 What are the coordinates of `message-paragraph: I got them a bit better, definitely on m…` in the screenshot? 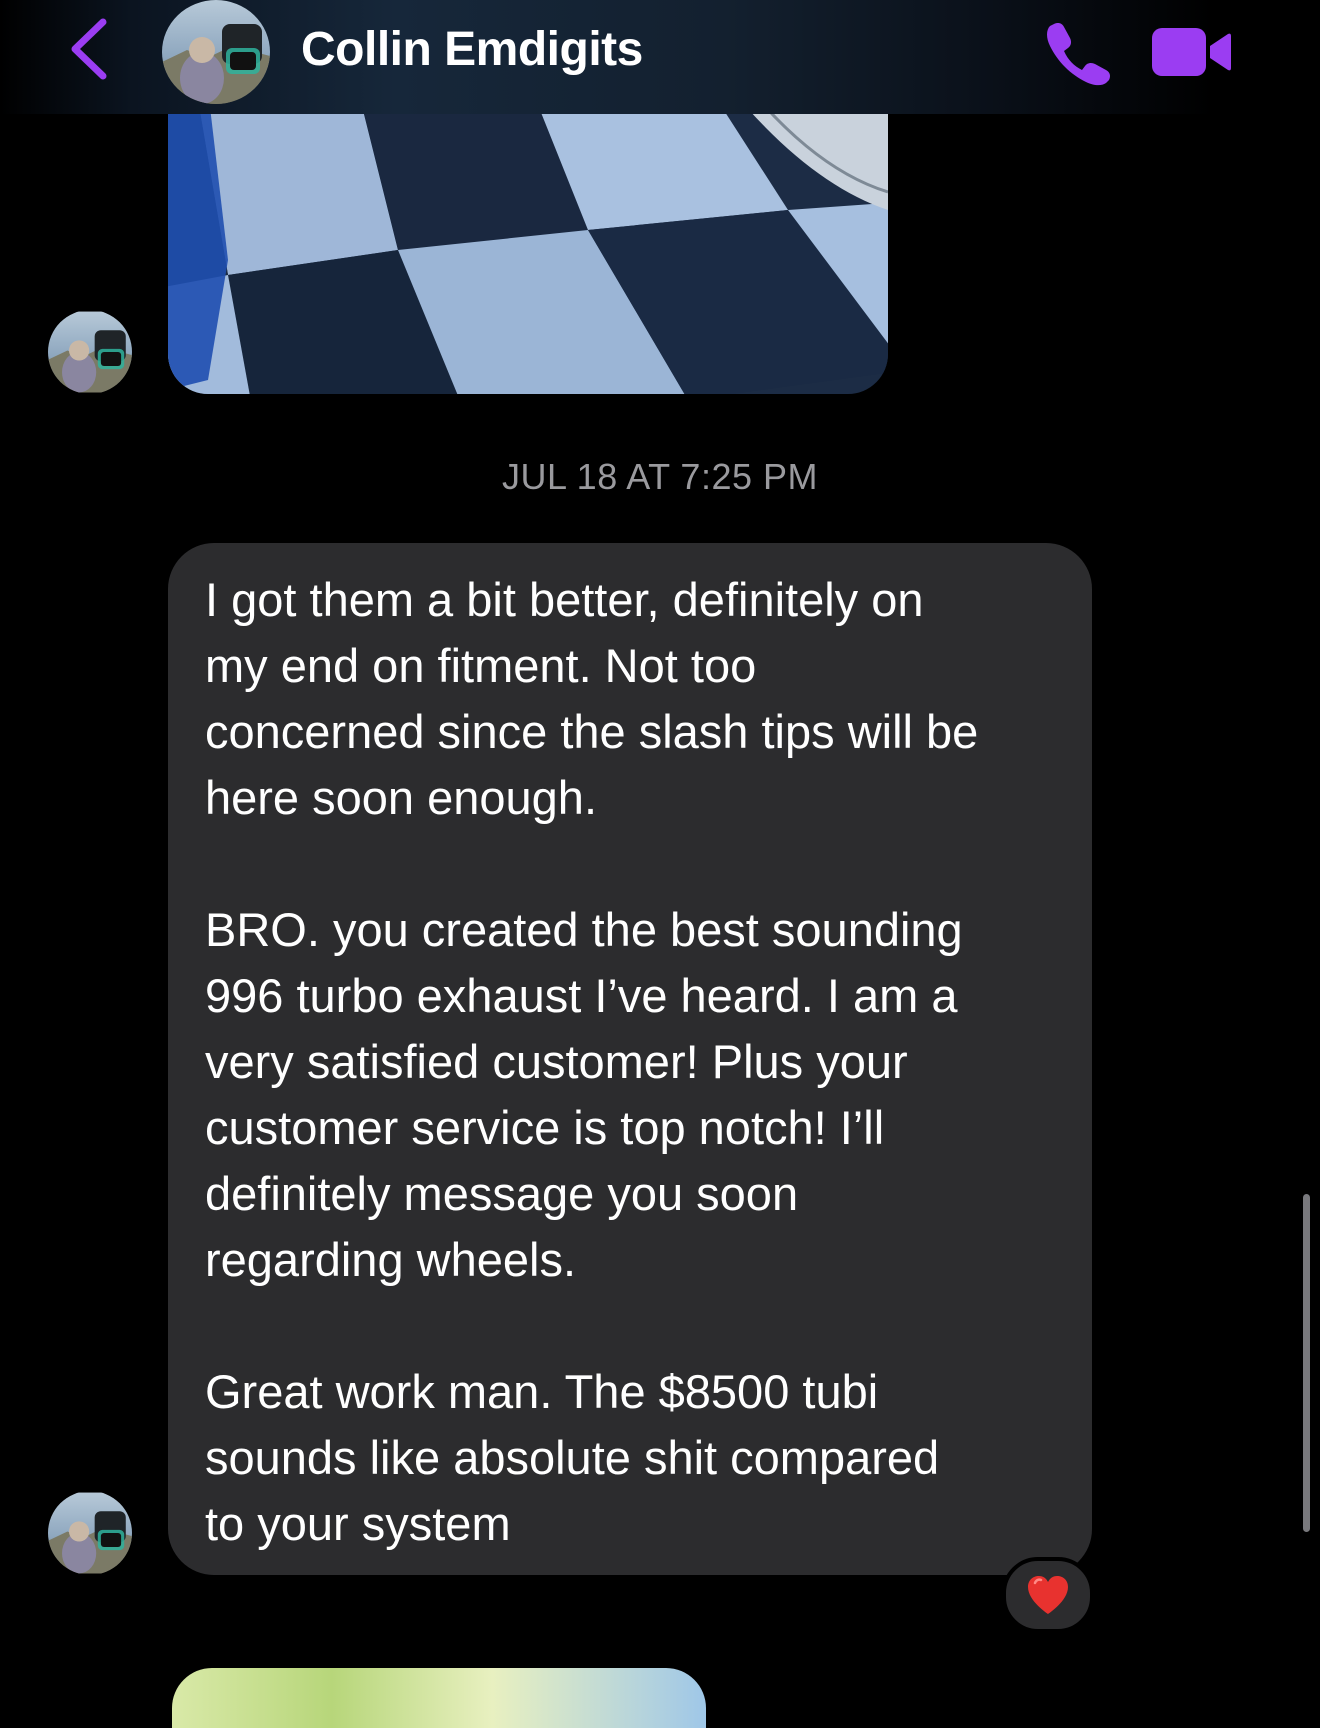 It's located at (592, 698).